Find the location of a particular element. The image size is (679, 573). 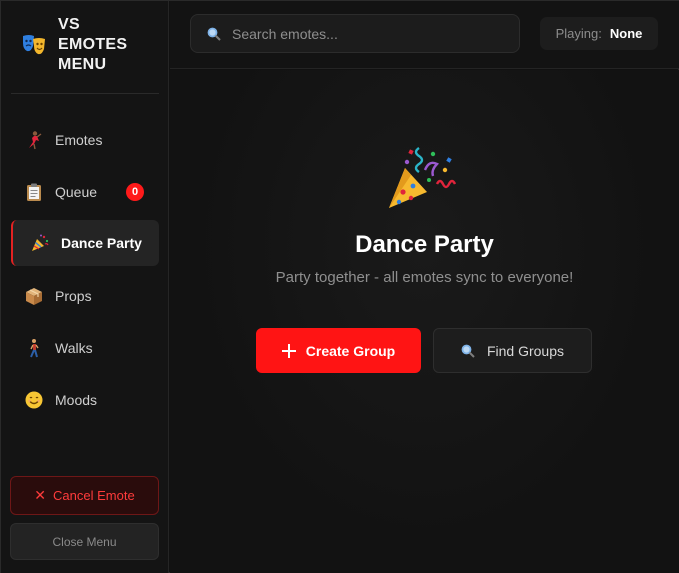

smiley-icon is located at coordinates (34, 400).